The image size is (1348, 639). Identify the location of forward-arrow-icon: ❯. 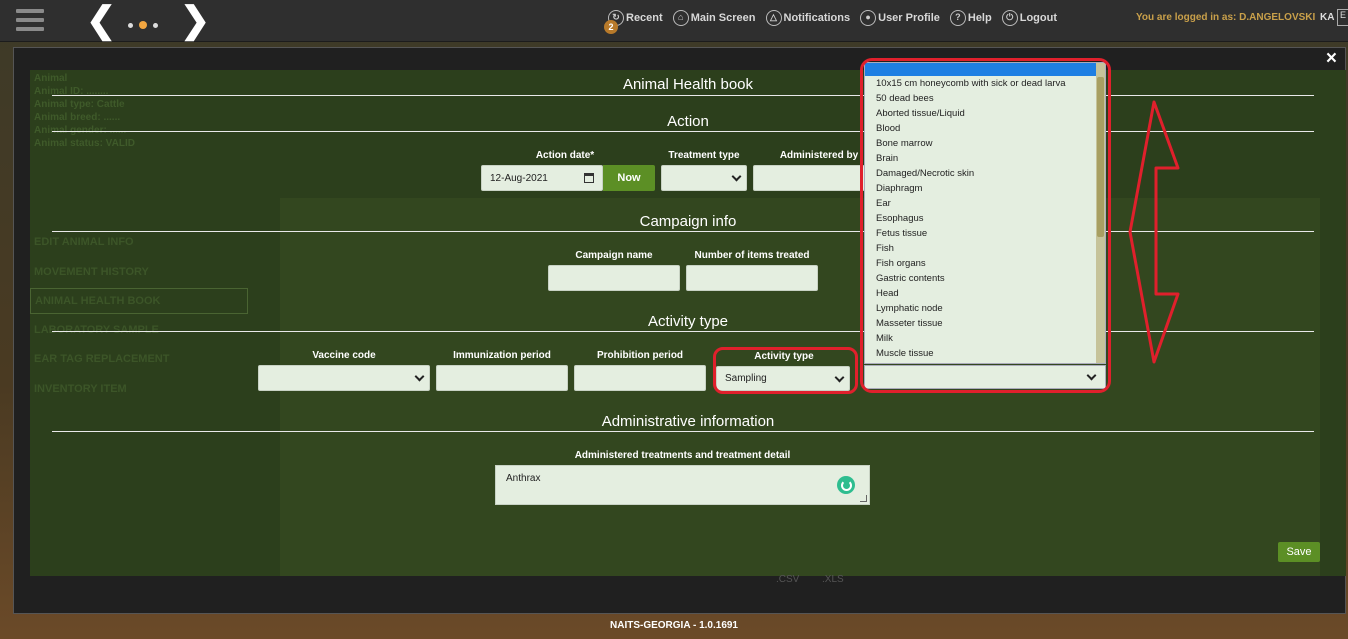
(195, 20).